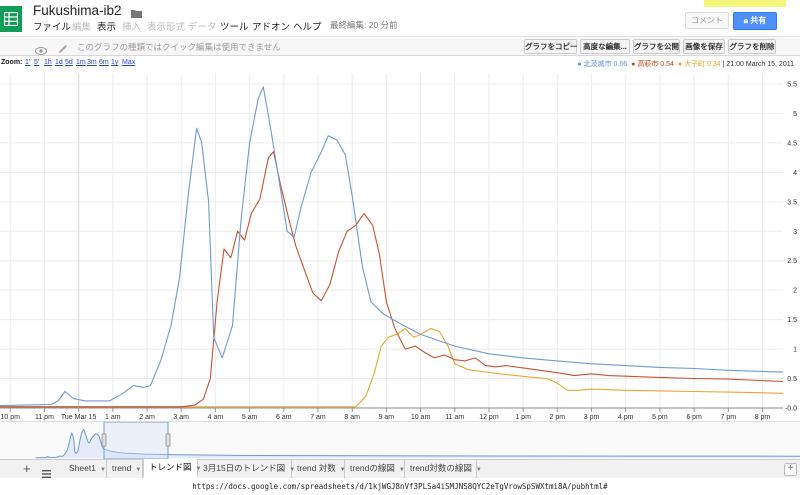 This screenshot has height=495, width=800. What do you see at coordinates (122, 468) in the screenshot?
I see `sheet-tab-label: trend` at bounding box center [122, 468].